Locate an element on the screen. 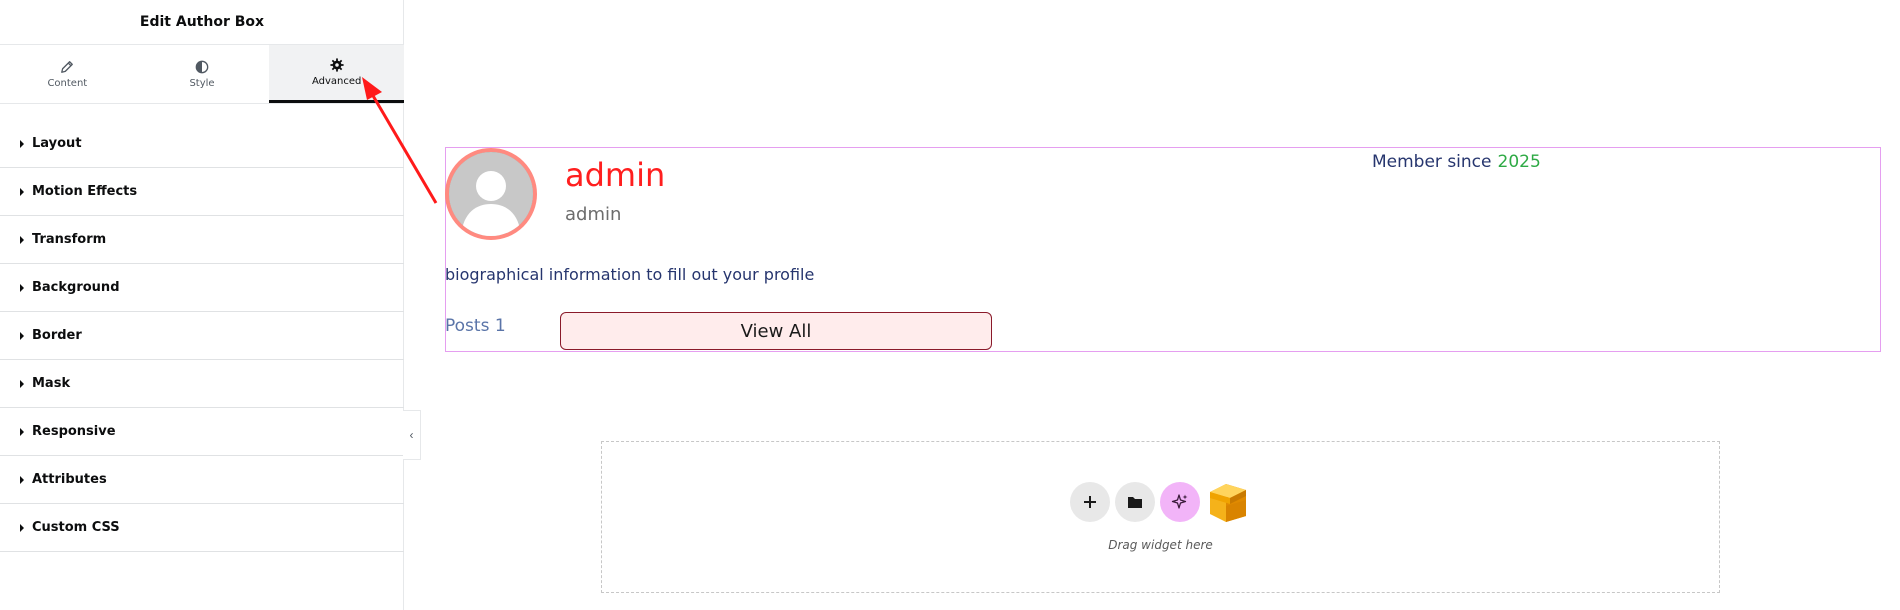 The width and height of the screenshot is (1900, 610). pencil-icon is located at coordinates (67, 66).